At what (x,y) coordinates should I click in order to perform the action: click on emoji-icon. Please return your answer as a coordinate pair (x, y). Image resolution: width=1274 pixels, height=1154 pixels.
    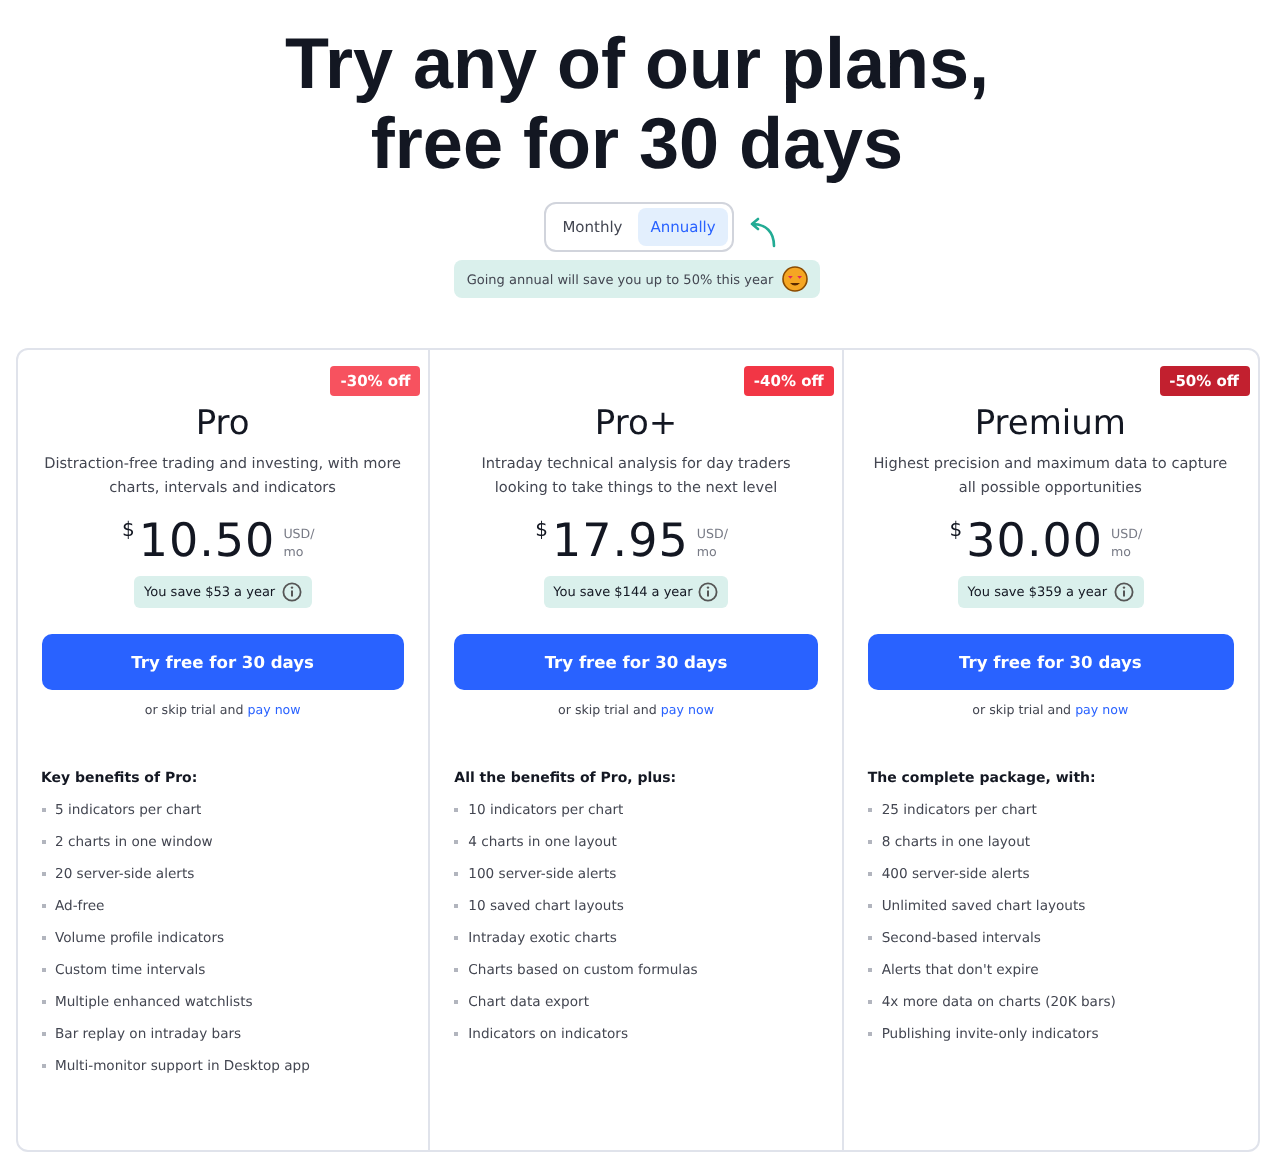
    Looking at the image, I should click on (794, 279).